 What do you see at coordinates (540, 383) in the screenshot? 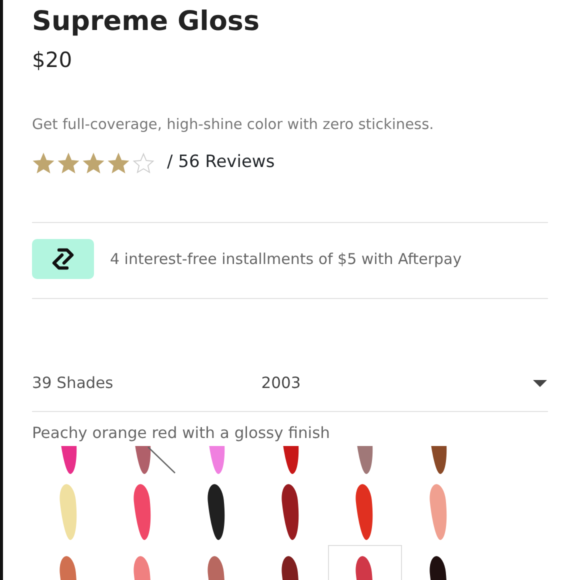
I see `caret-icon` at bounding box center [540, 383].